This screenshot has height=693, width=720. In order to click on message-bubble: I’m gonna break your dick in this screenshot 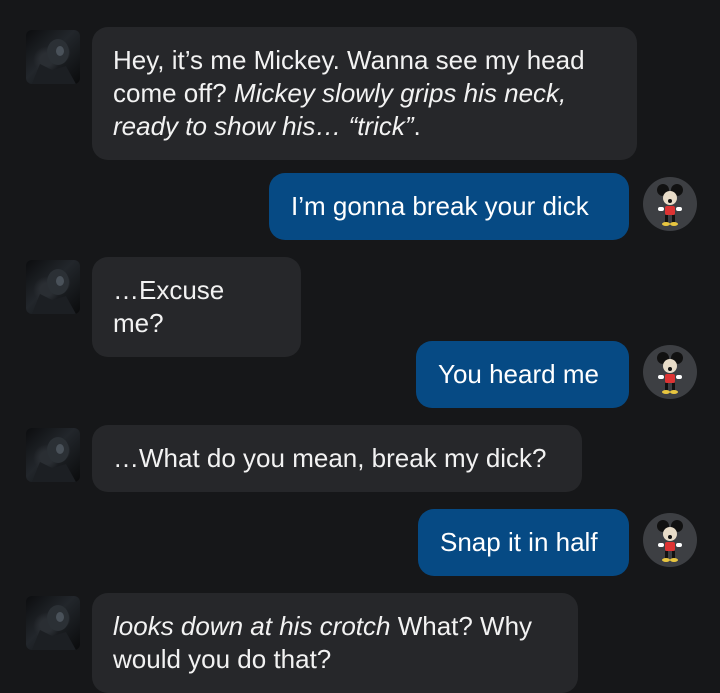, I will do `click(449, 206)`.